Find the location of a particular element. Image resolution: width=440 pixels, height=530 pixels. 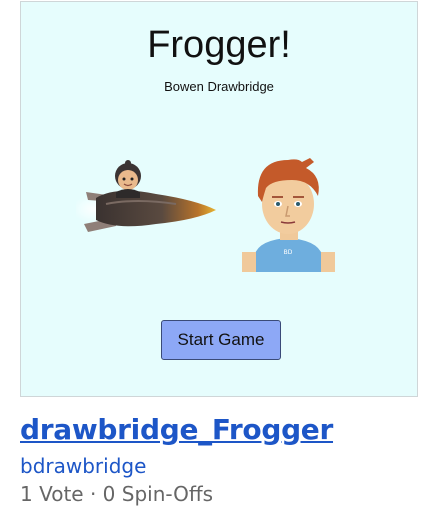

shirt-label: BD is located at coordinates (288, 252).